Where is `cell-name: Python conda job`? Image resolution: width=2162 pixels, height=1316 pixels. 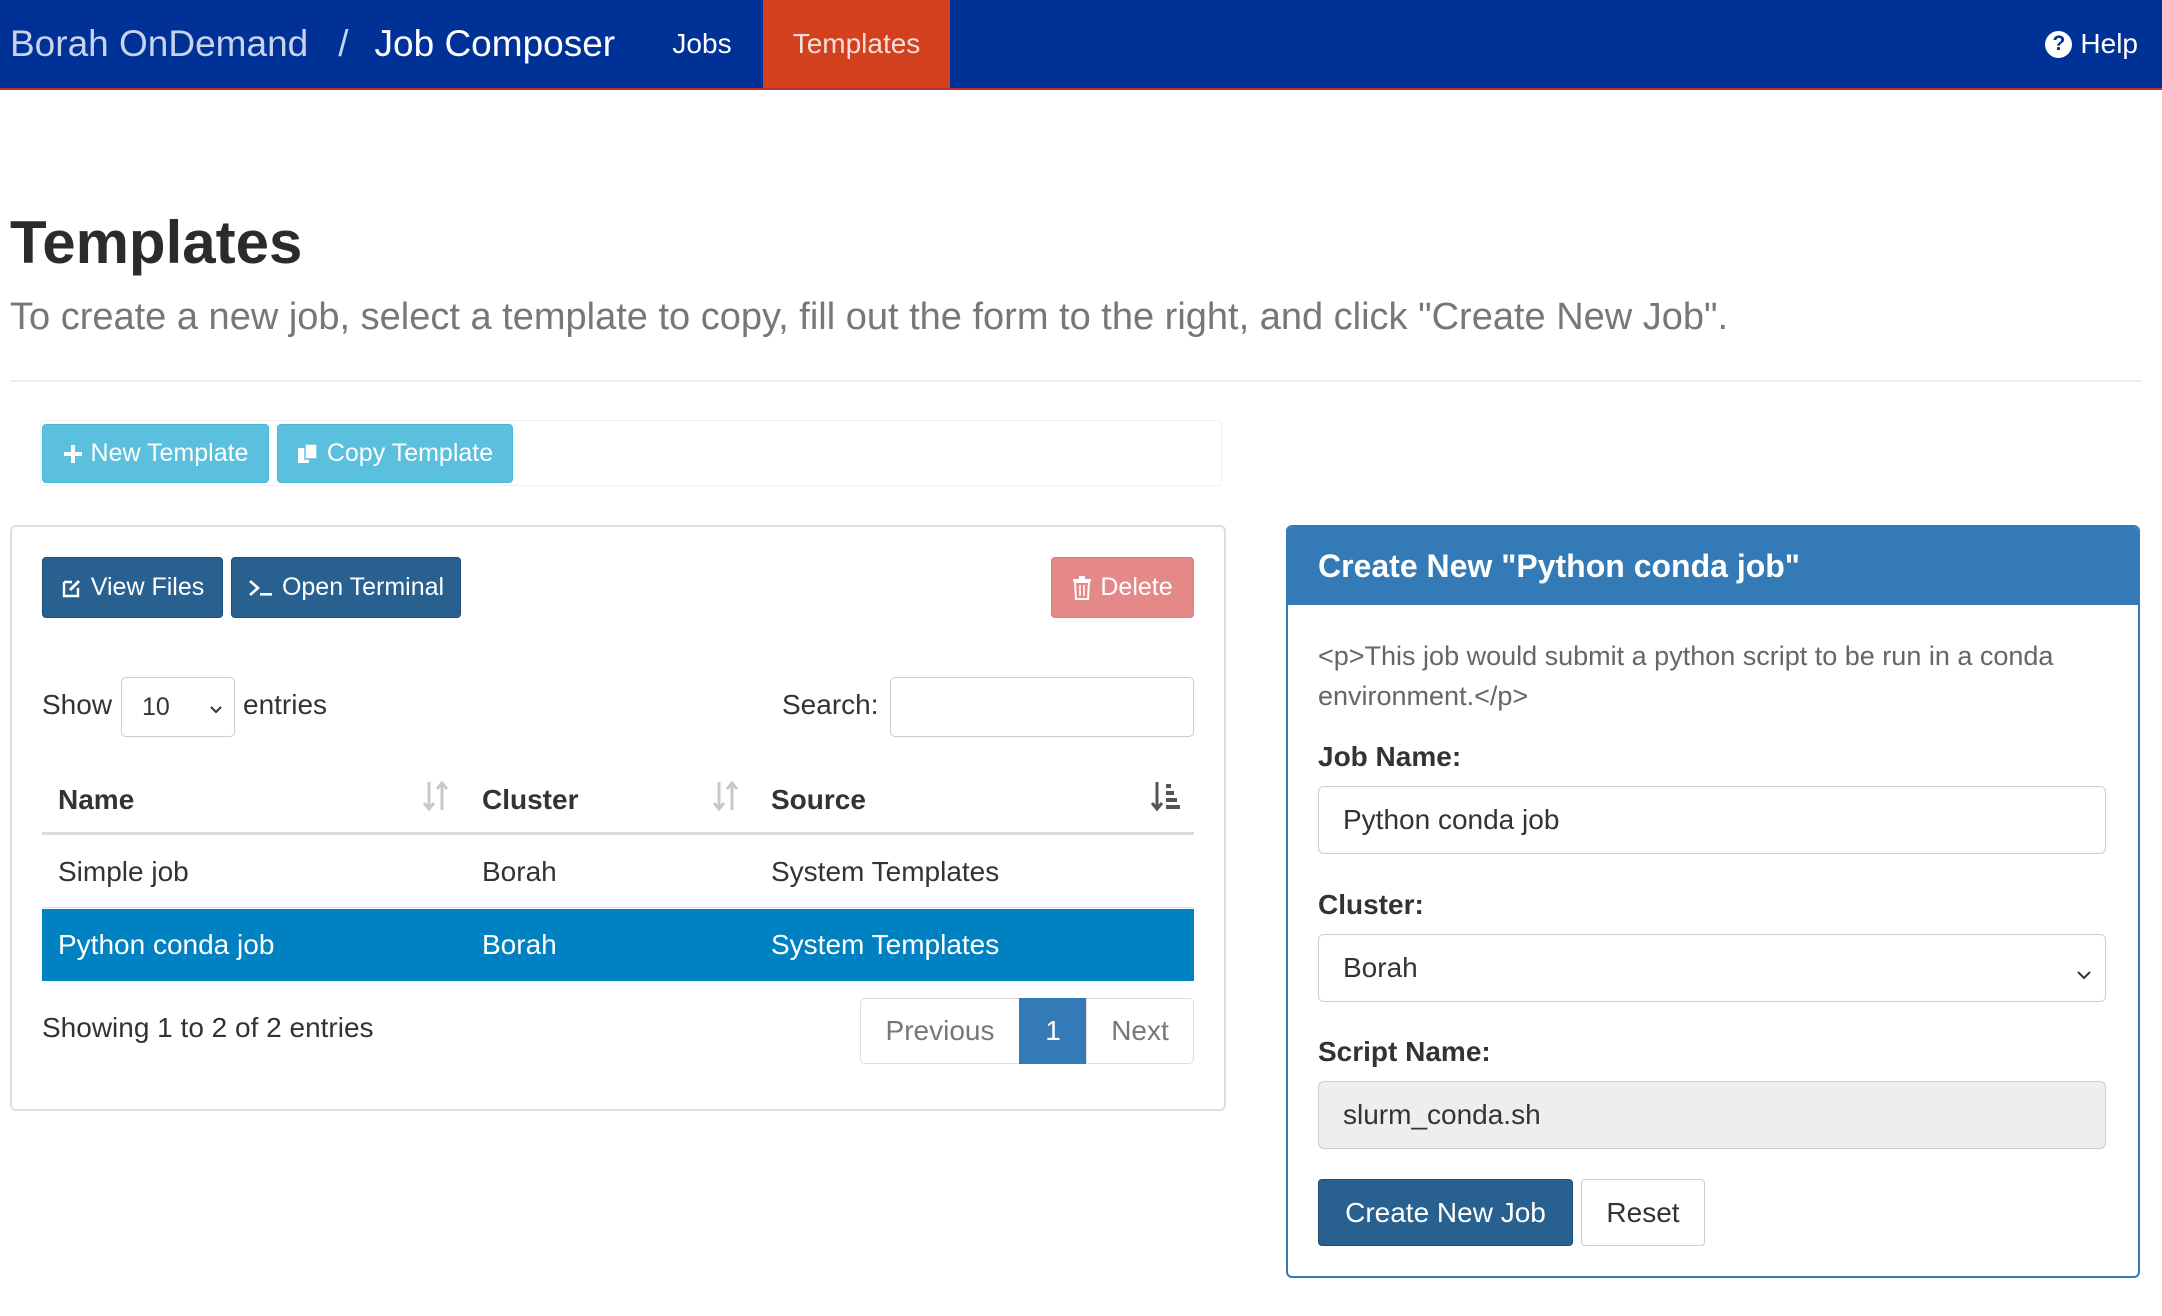 cell-name: Python conda job is located at coordinates (166, 944).